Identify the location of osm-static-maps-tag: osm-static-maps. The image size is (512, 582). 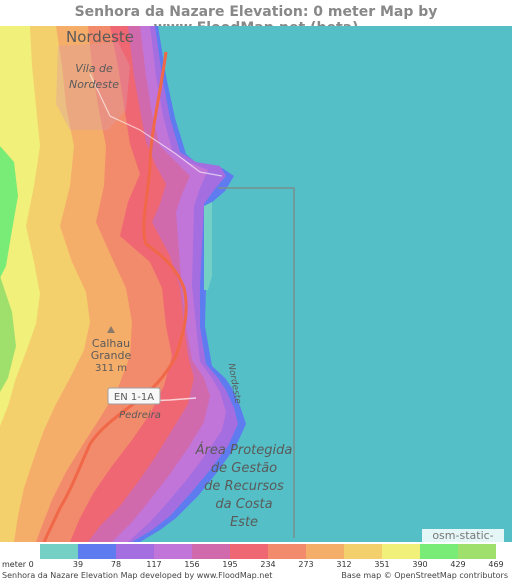
(463, 542).